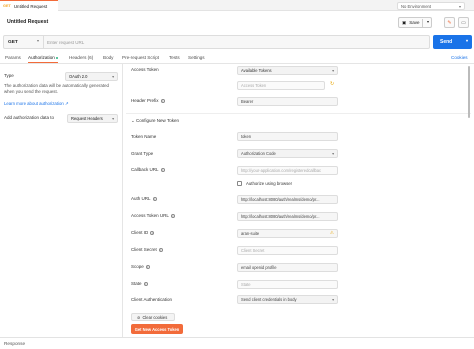  What do you see at coordinates (157, 329) in the screenshot?
I see `get-new-access-token-button: Get New Access Token` at bounding box center [157, 329].